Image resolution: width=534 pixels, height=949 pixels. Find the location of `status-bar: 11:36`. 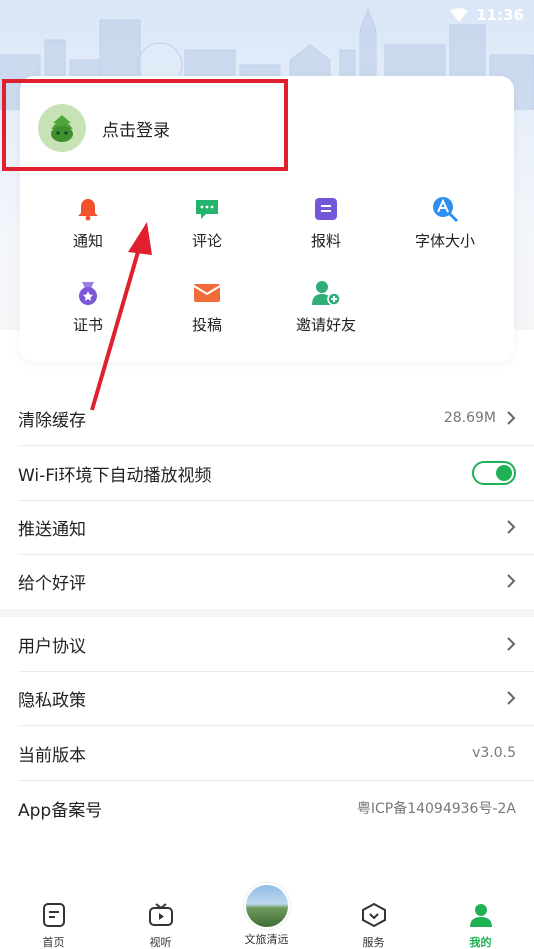

status-bar: 11:36 is located at coordinates (267, 15).